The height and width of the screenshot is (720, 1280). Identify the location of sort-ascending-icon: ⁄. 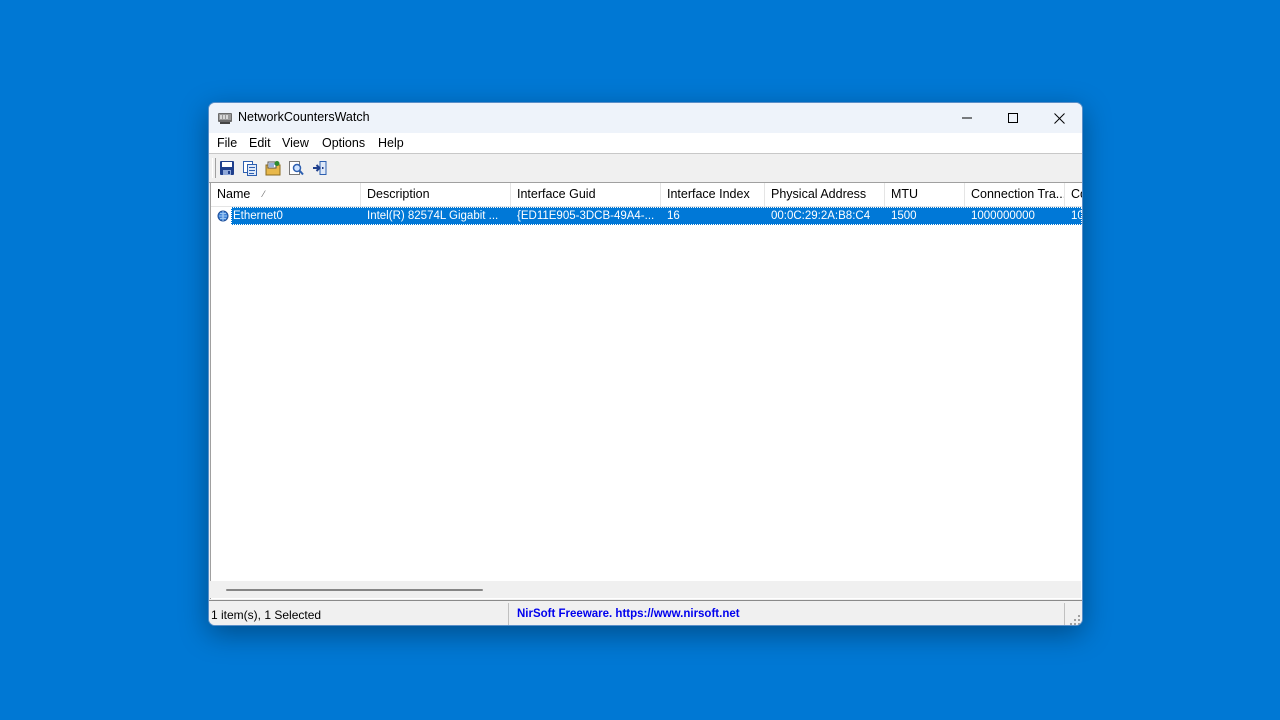
(264, 194).